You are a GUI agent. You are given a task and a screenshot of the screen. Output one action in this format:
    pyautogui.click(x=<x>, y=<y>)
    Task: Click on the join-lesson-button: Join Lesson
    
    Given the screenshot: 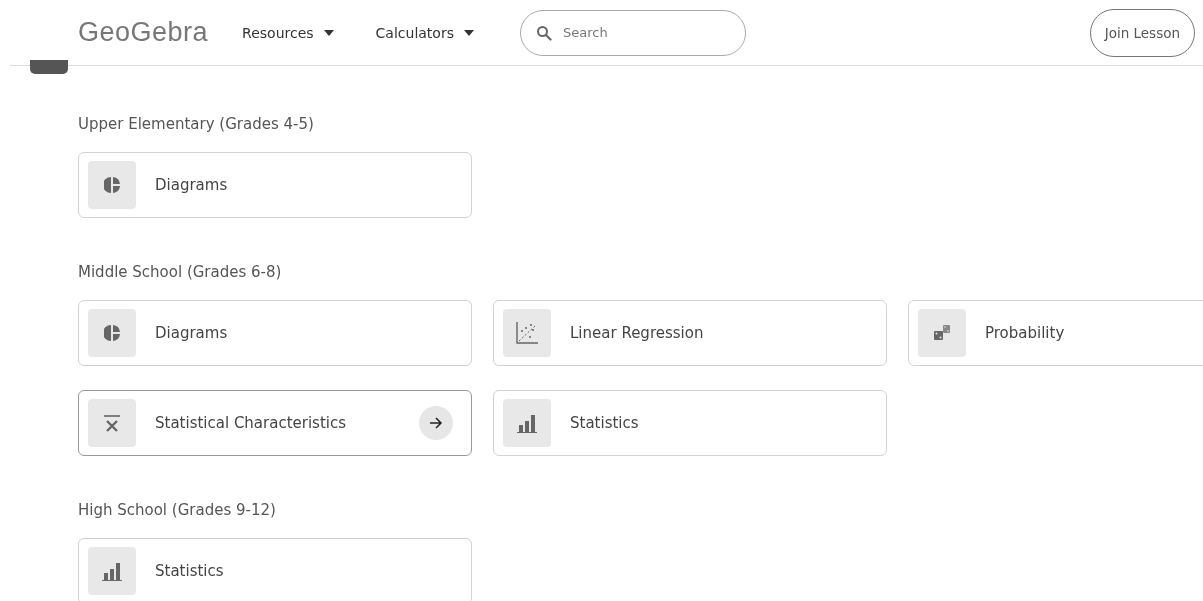 What is the action you would take?
    pyautogui.click(x=1142, y=32)
    